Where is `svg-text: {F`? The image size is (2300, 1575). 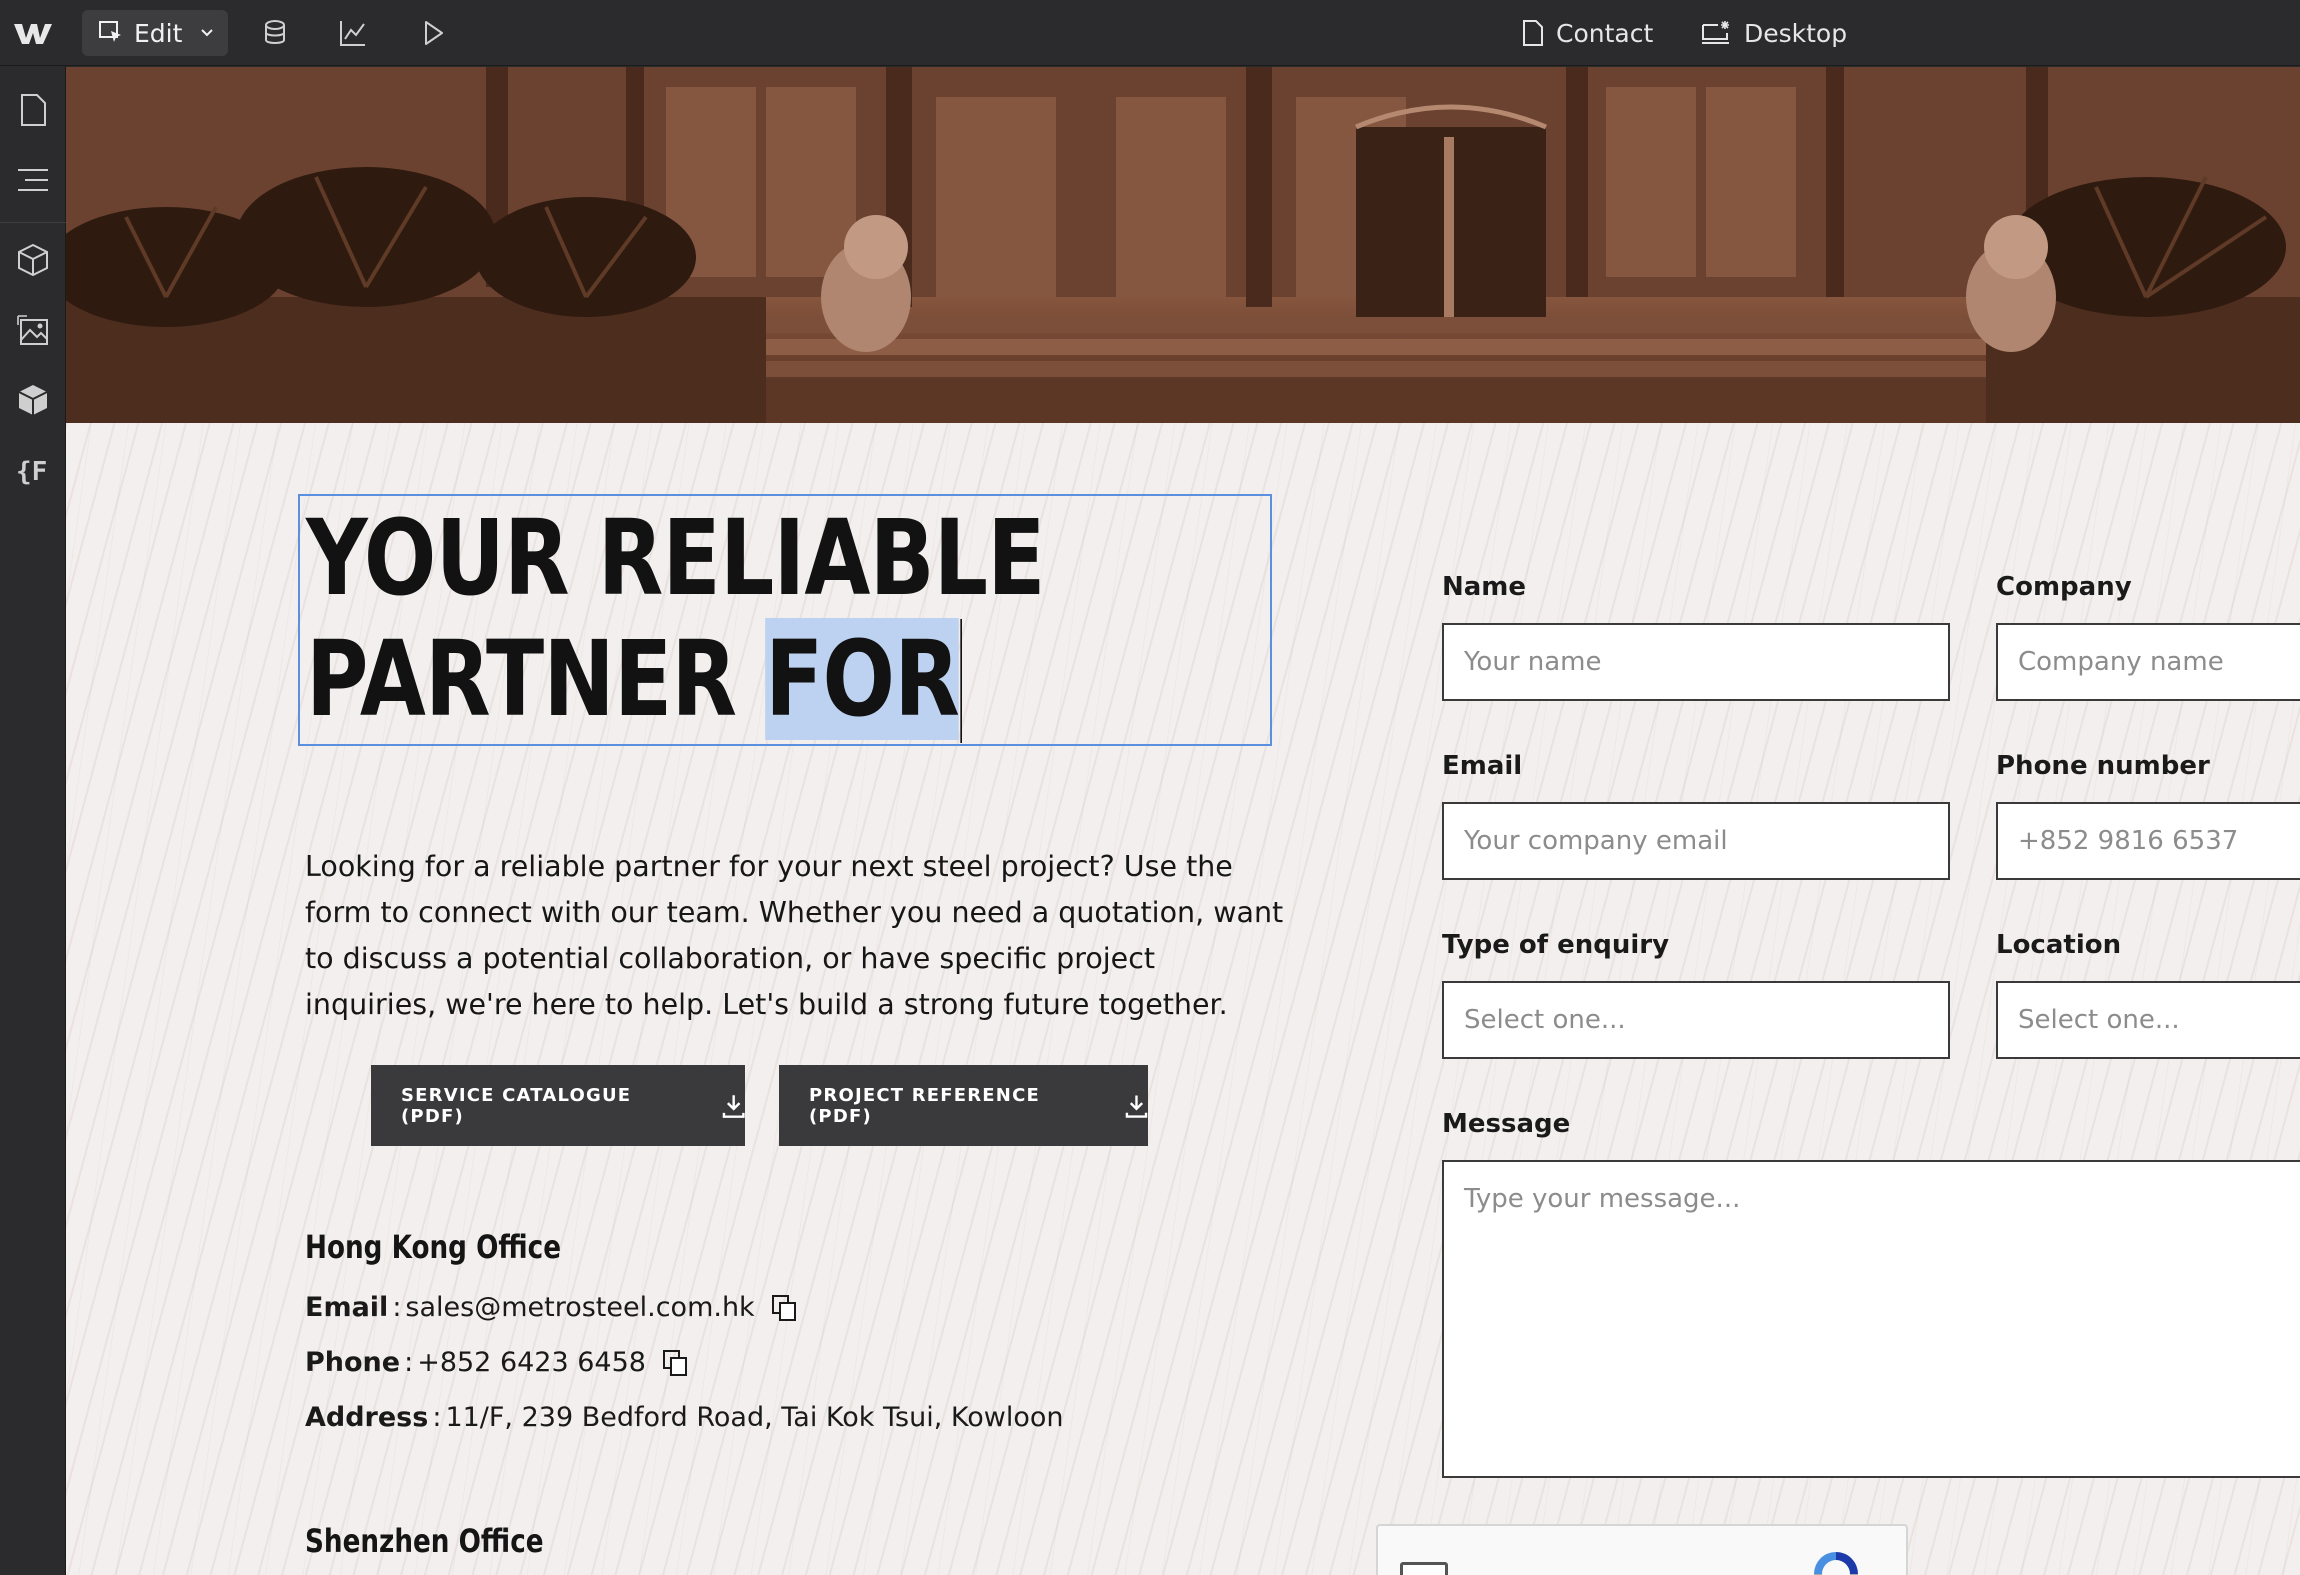 svg-text: {F is located at coordinates (31, 472).